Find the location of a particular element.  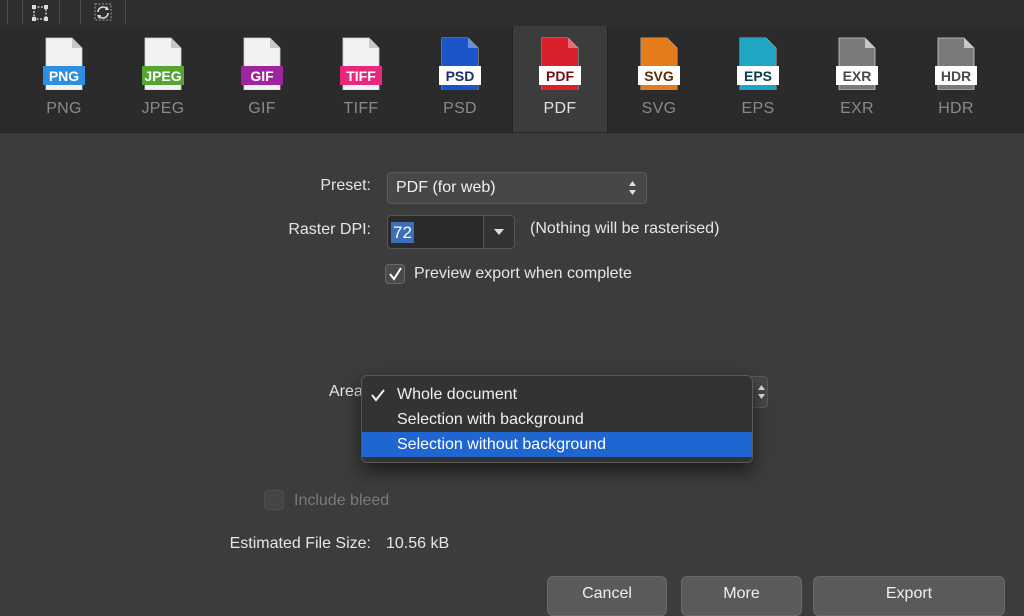

format-tab-eps: EPS EPS is located at coordinates (758, 79).